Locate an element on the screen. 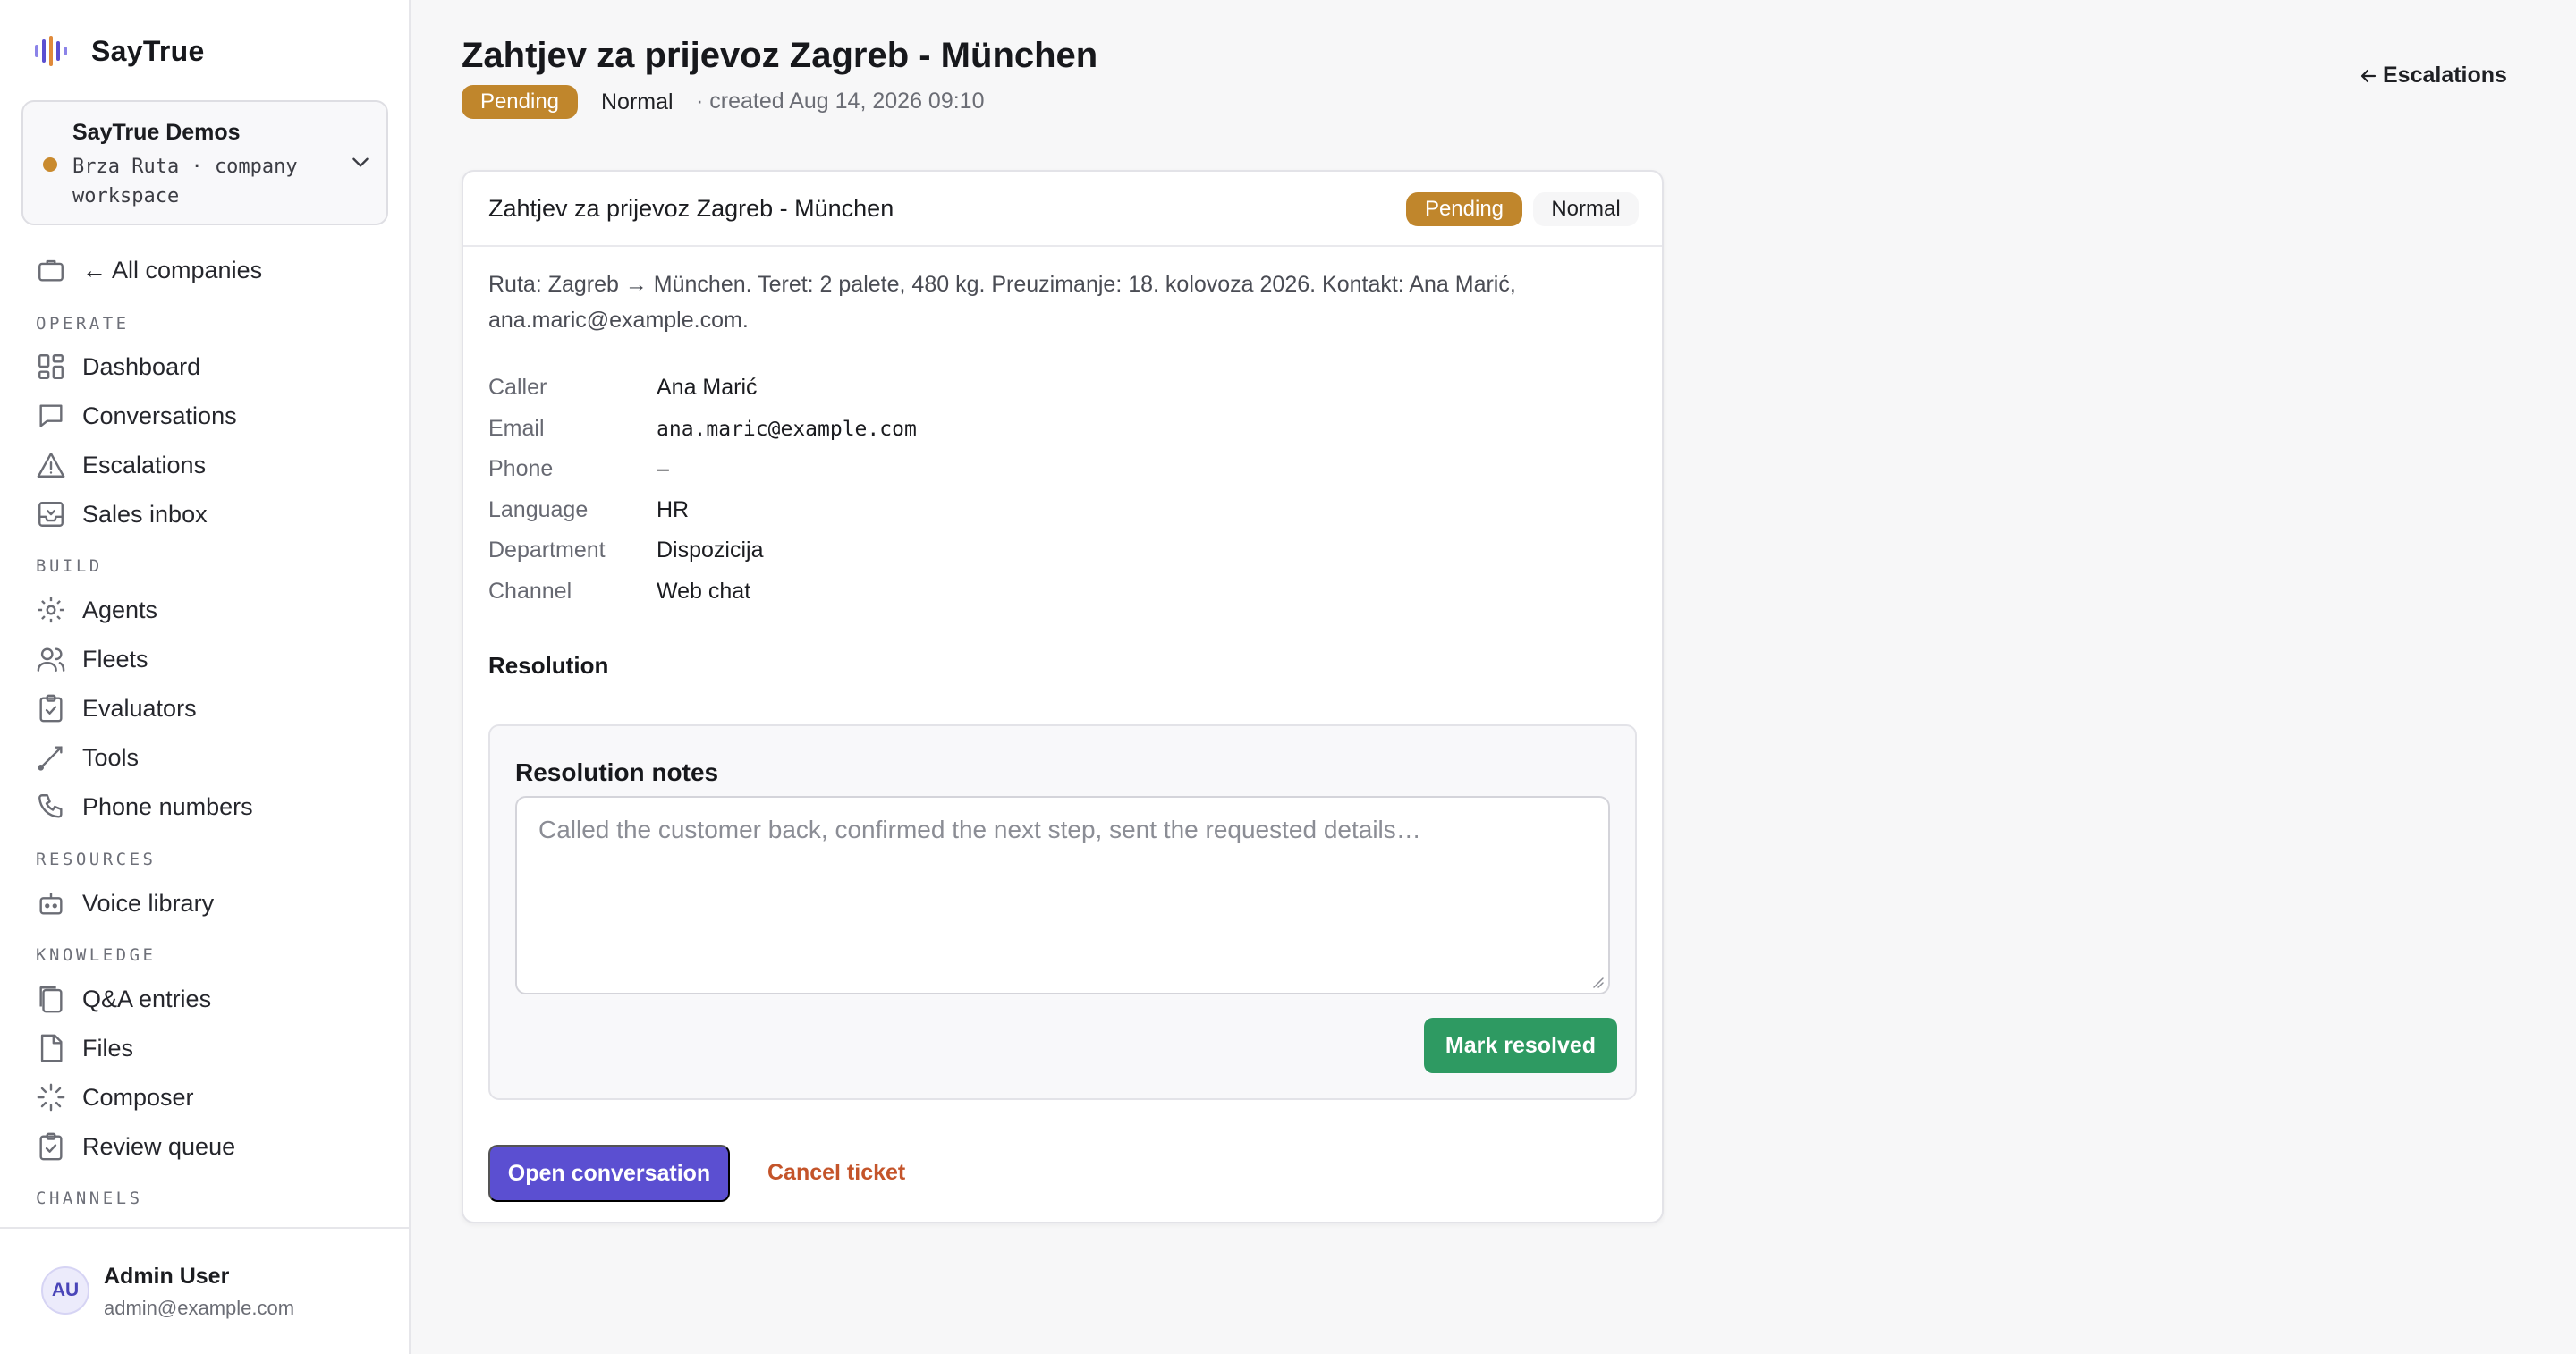 This screenshot has width=2576, height=1354. warning-triangle-icon is located at coordinates (51, 465).